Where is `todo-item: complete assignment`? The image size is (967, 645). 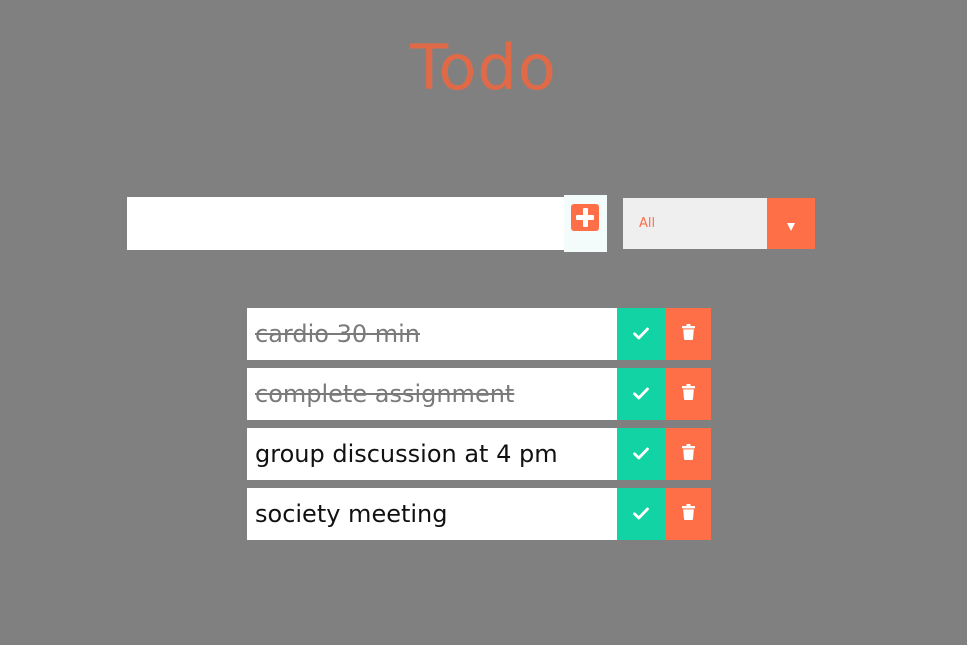 todo-item: complete assignment is located at coordinates (479, 394).